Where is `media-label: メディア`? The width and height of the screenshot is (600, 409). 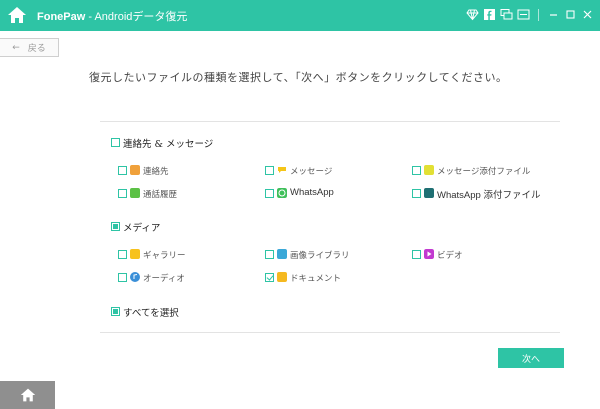 media-label: メディア is located at coordinates (142, 228).